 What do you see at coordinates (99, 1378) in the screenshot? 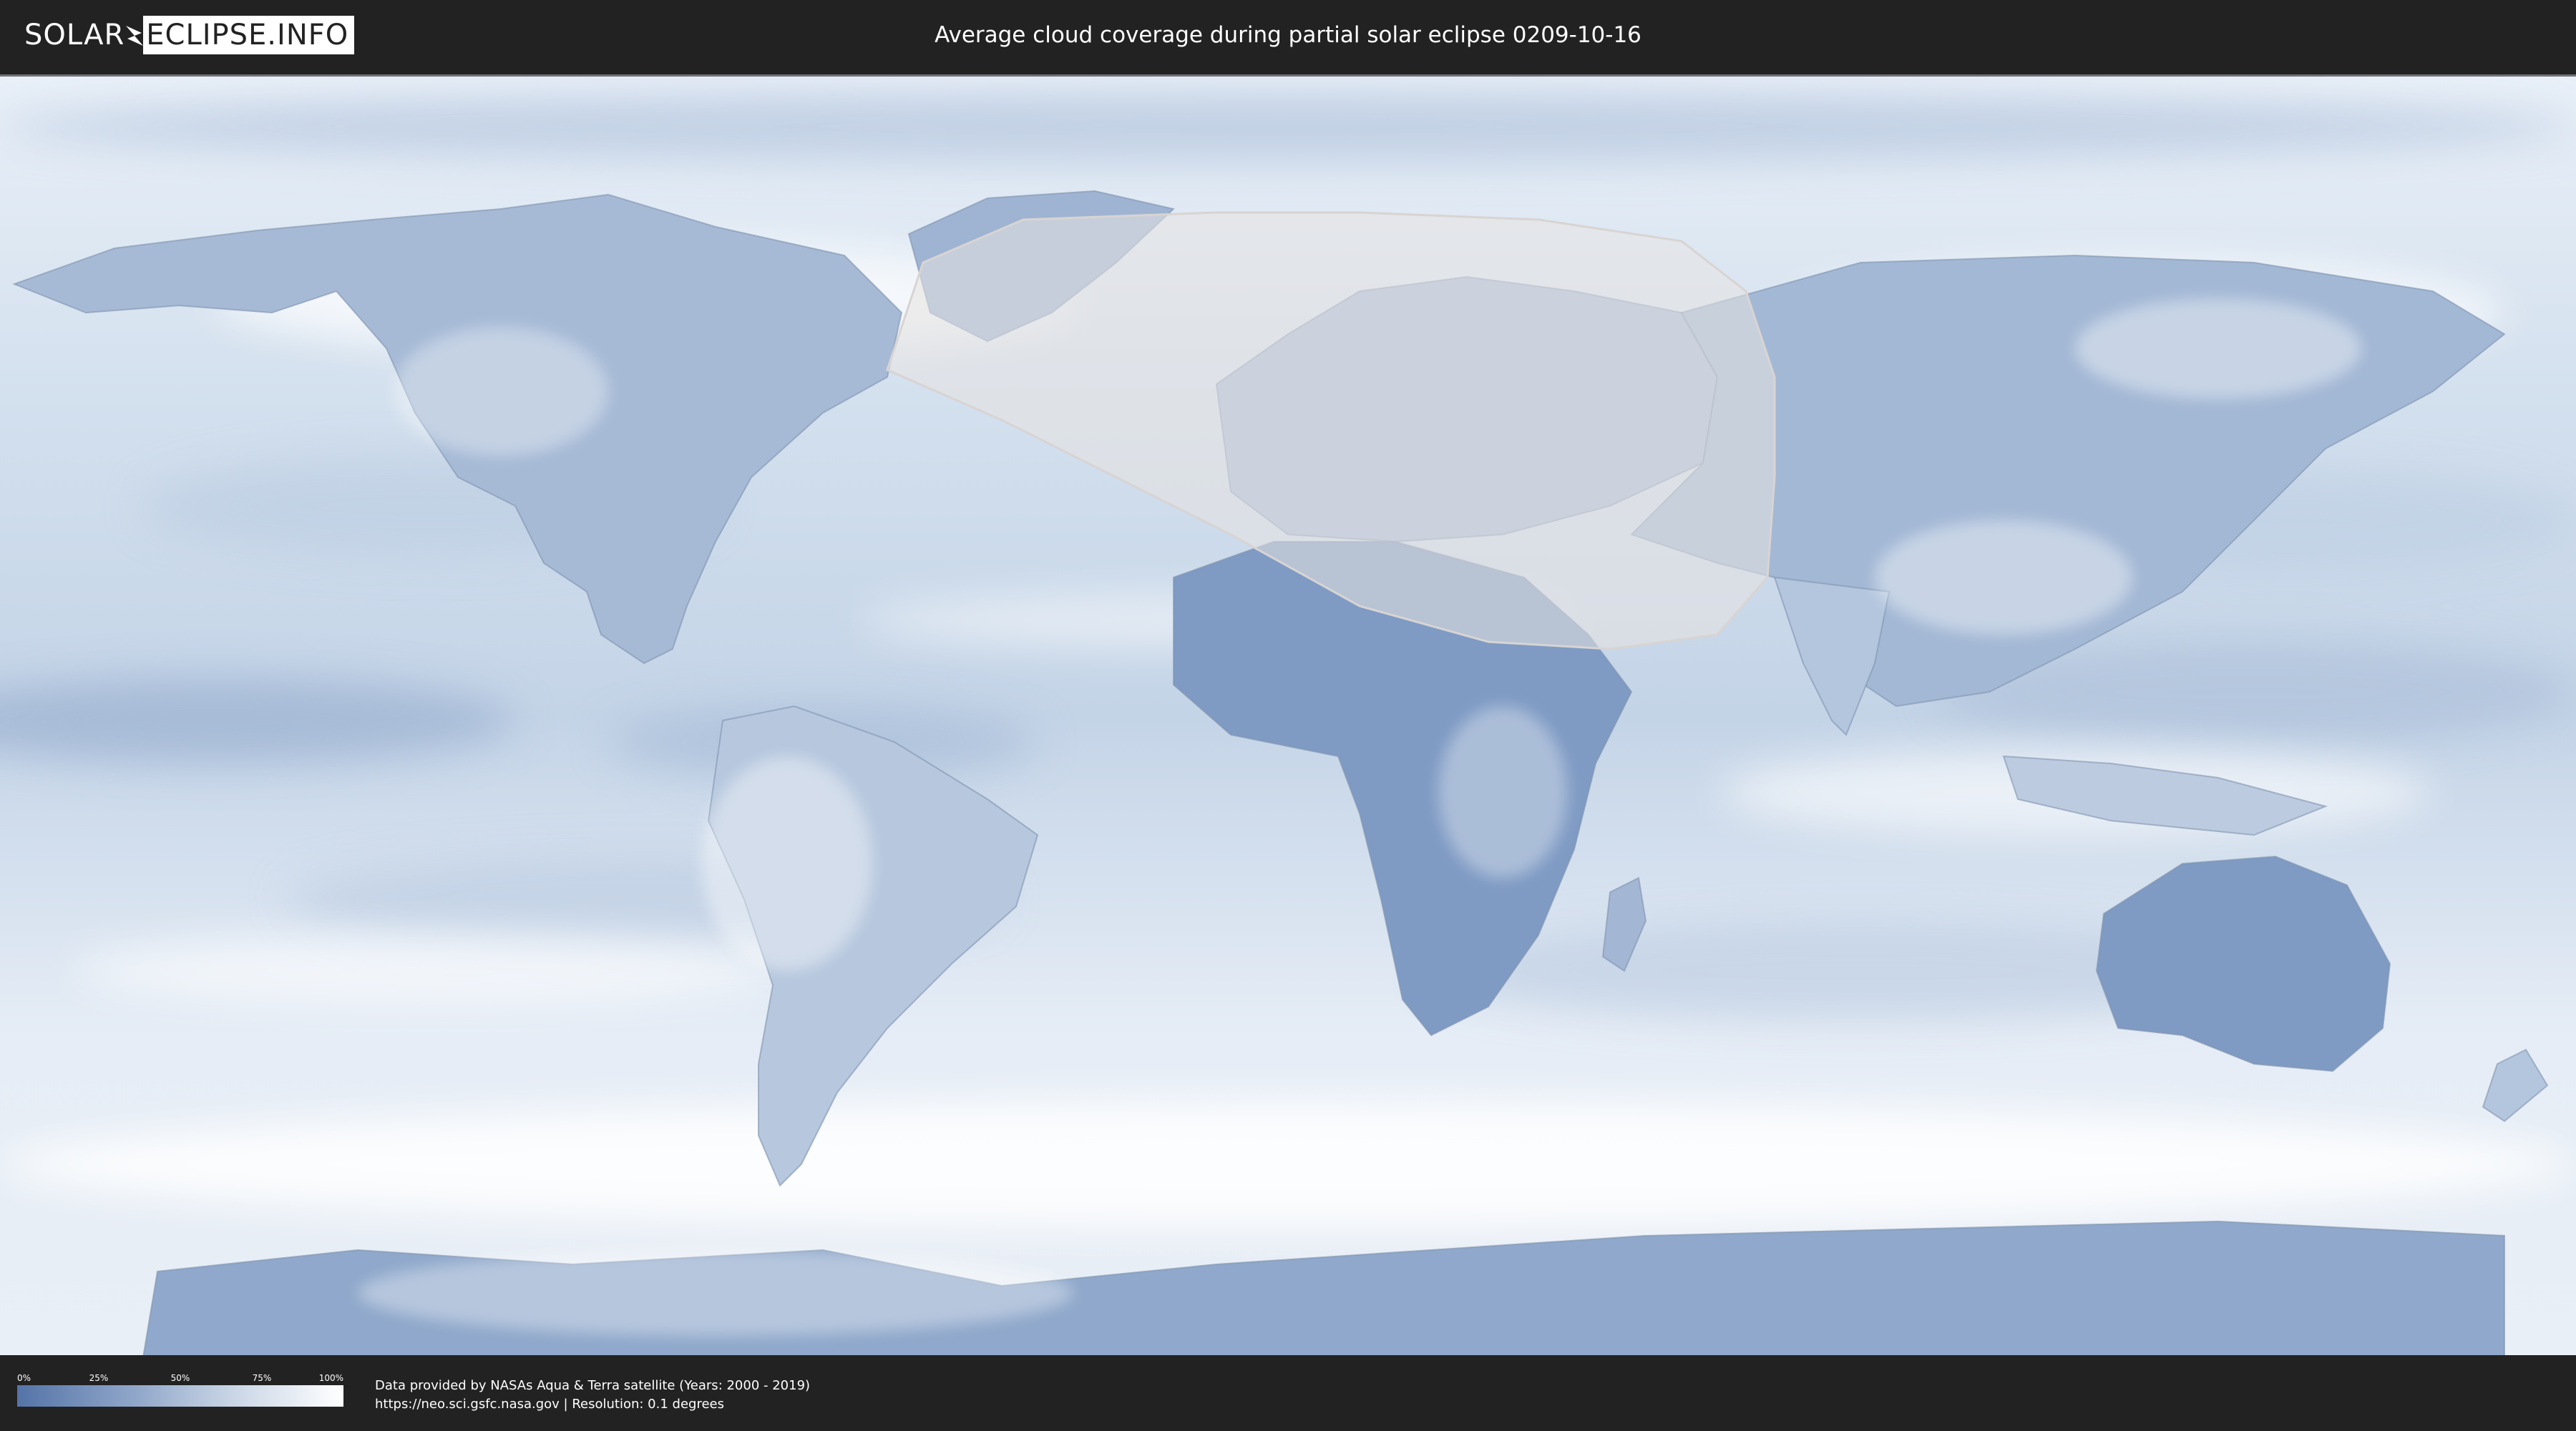
I see `legend-tick-25: 25%` at bounding box center [99, 1378].